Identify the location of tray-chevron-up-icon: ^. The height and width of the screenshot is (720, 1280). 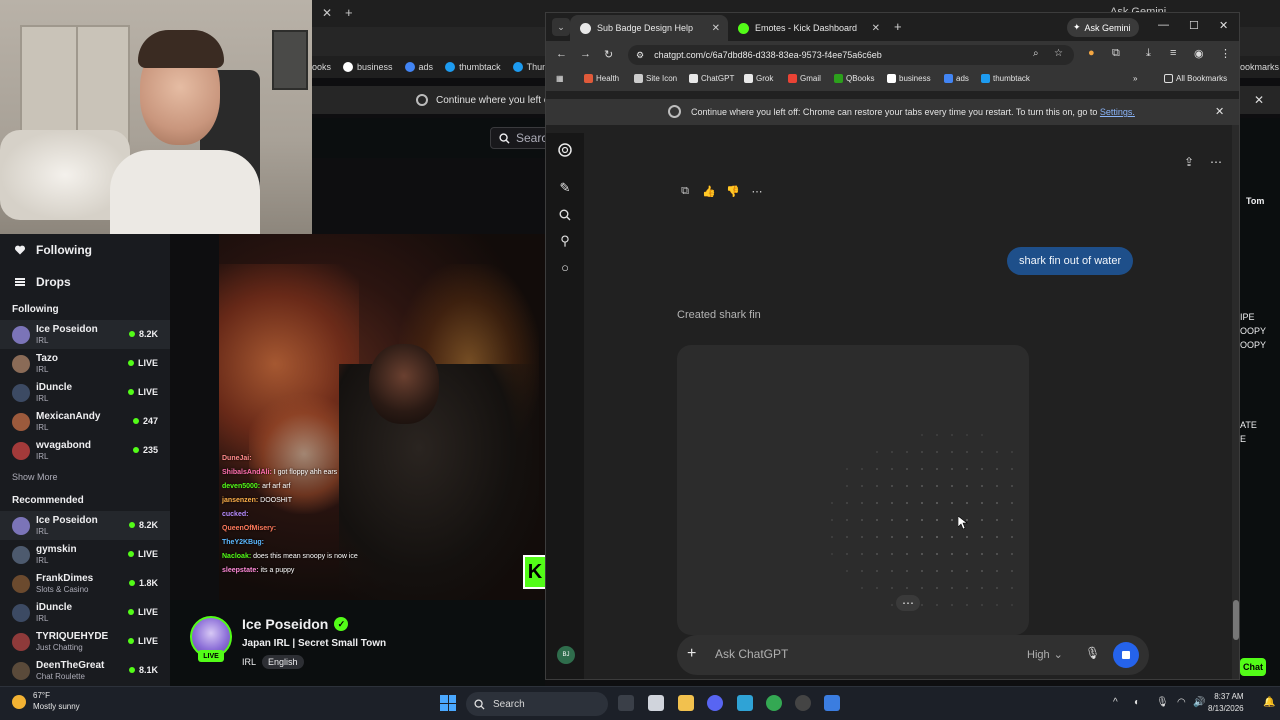
(1115, 702).